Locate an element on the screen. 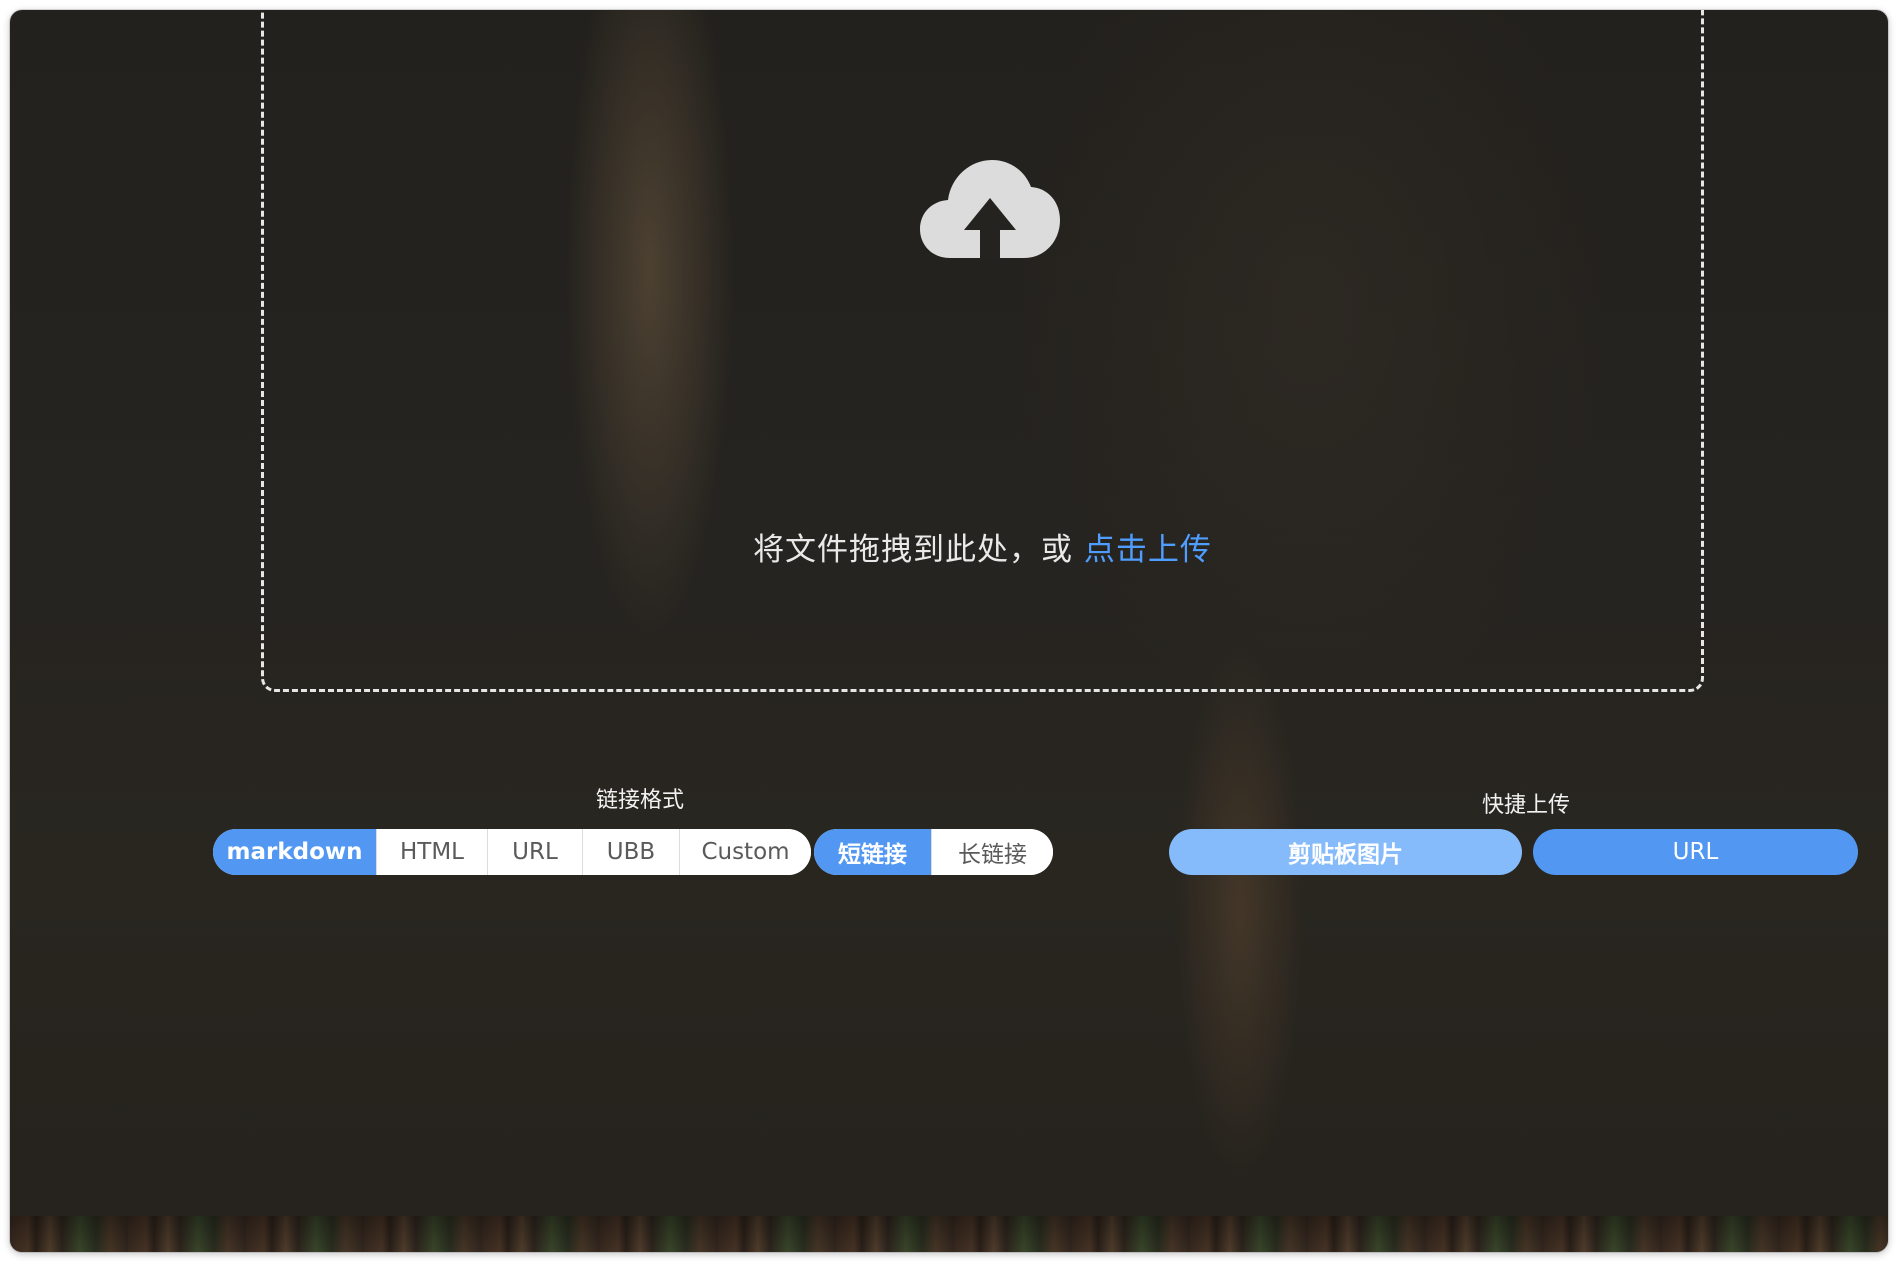 This screenshot has width=1898, height=1262. background-image-strip is located at coordinates (949, 1234).